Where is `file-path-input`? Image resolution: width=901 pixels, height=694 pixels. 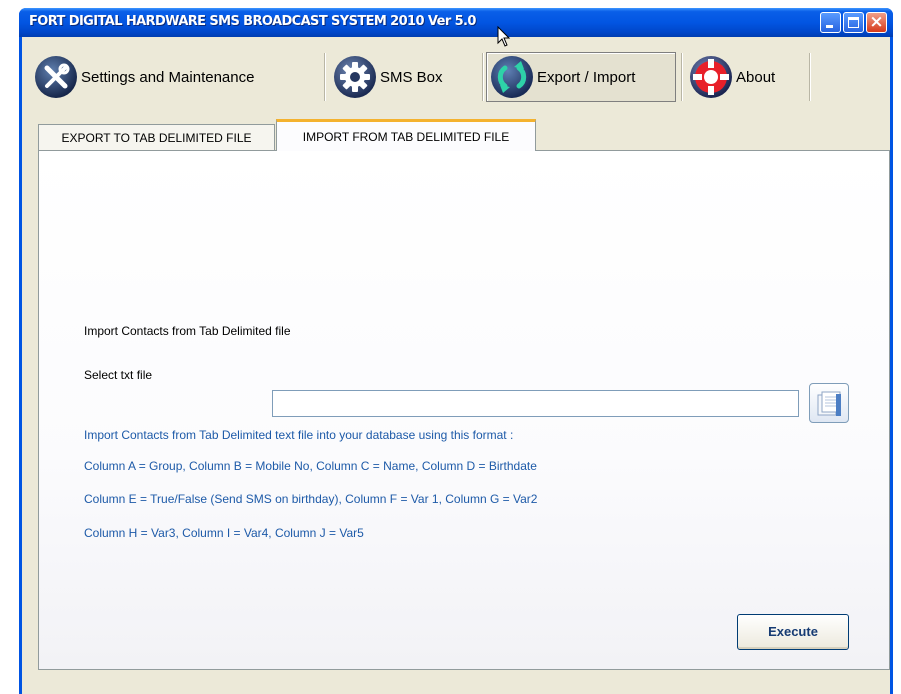 file-path-input is located at coordinates (535, 403).